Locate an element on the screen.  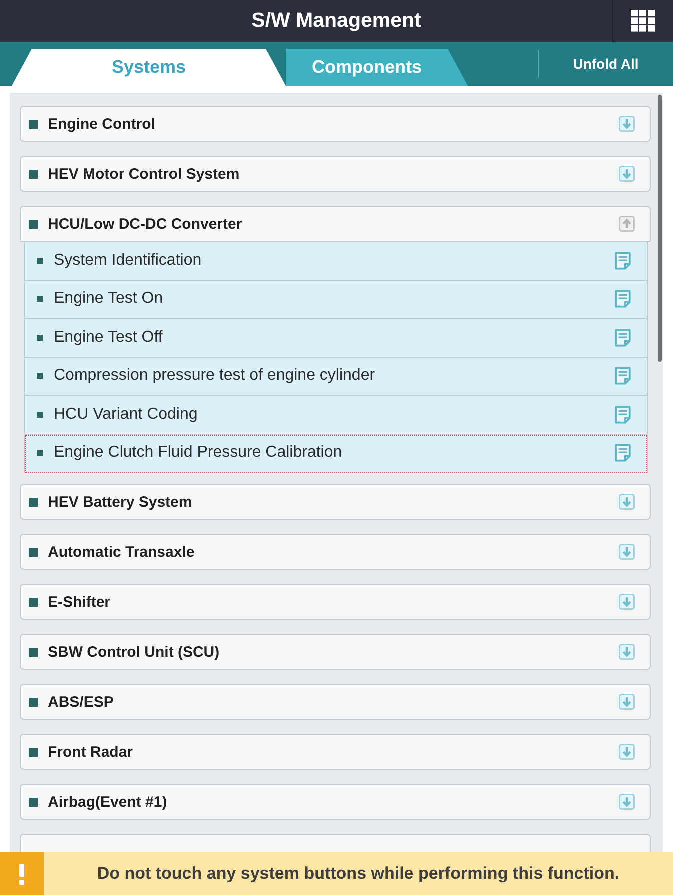
arrow-up-box-icon is located at coordinates (627, 224).